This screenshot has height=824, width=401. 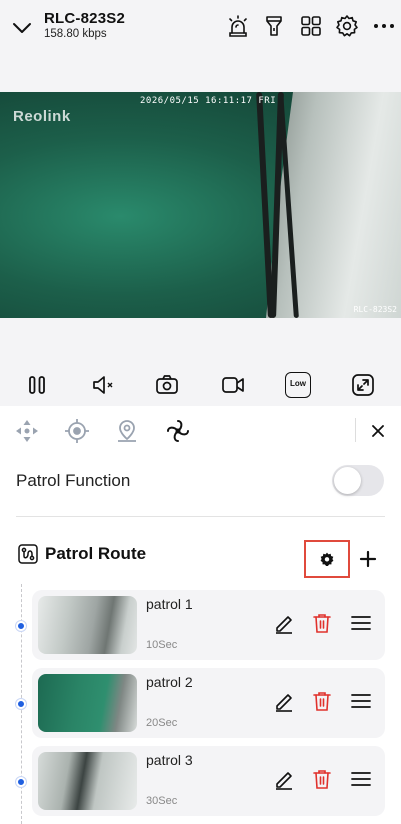 I want to click on snapshot-icon, so click(x=167, y=385).